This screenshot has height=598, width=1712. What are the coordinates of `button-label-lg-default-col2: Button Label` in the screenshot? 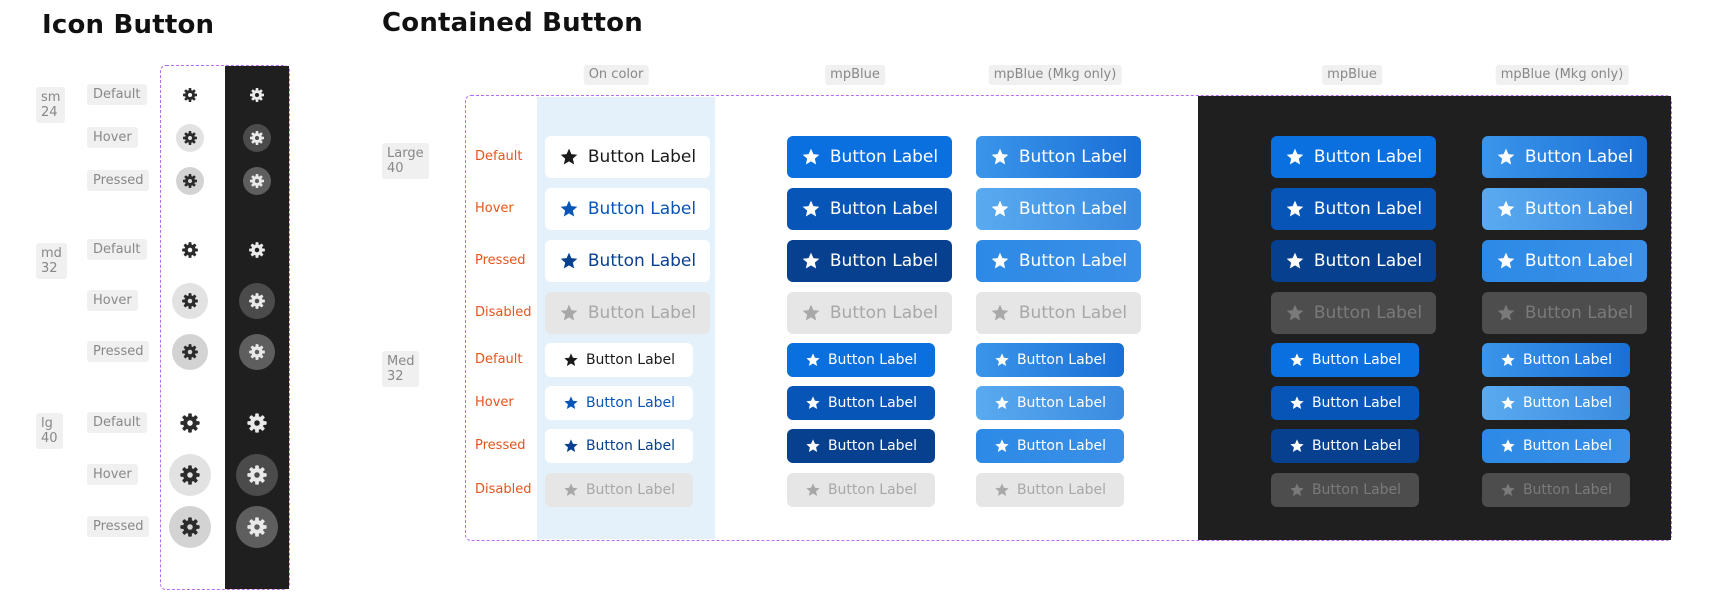 It's located at (1058, 157).